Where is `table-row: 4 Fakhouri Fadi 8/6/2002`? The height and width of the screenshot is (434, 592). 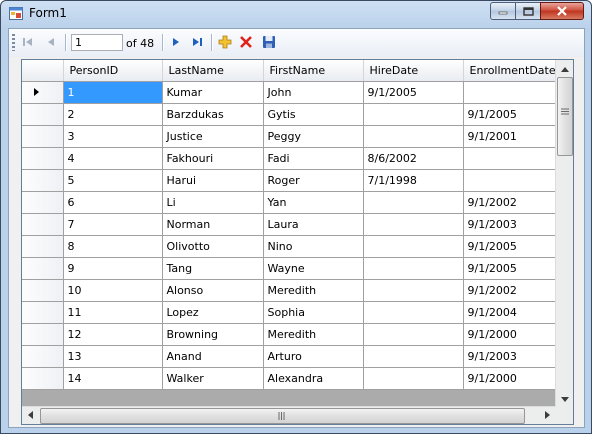 table-row: 4 Fakhouri Fadi 8/6/2002 is located at coordinates (293, 158).